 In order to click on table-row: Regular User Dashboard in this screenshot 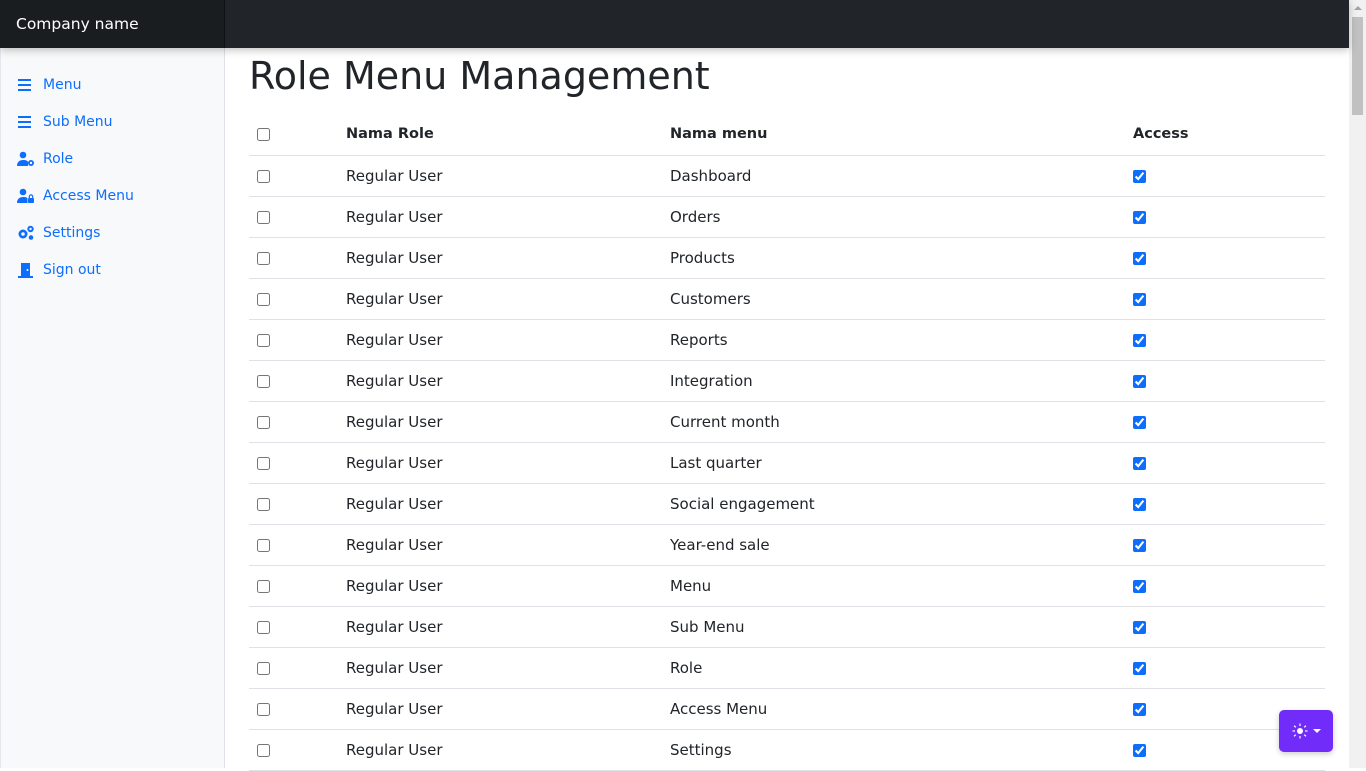, I will do `click(787, 176)`.